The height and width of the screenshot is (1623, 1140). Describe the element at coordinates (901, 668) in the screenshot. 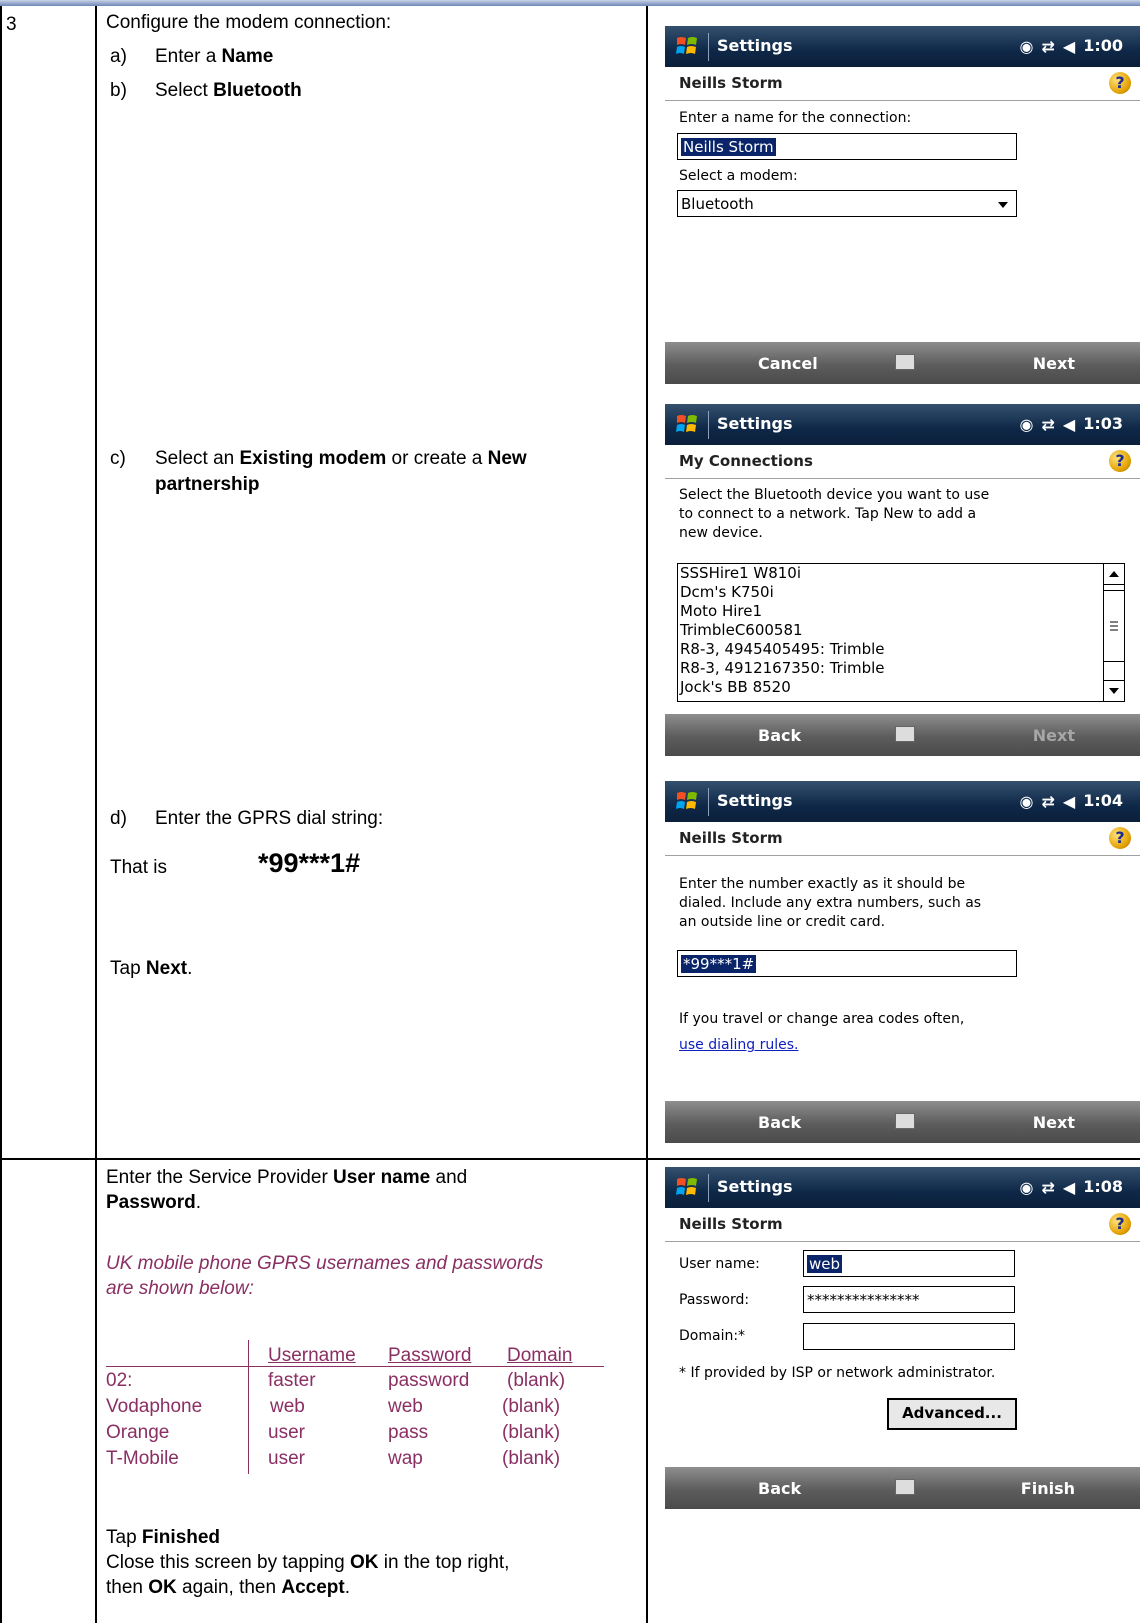

I see `list-item: R8-3, 4912167350: Trimble` at that location.